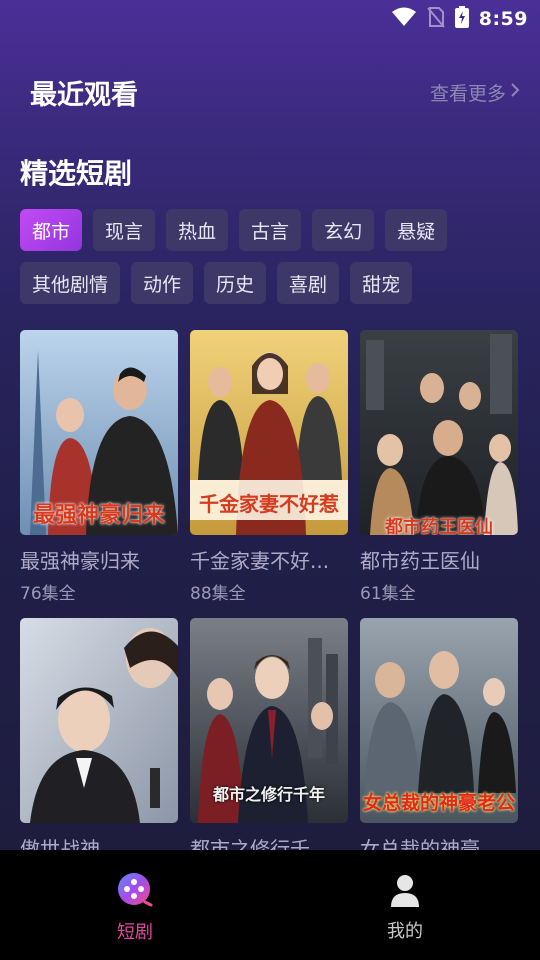 This screenshot has width=540, height=960. What do you see at coordinates (405, 931) in the screenshot?
I see `nav-label-me: 我的` at bounding box center [405, 931].